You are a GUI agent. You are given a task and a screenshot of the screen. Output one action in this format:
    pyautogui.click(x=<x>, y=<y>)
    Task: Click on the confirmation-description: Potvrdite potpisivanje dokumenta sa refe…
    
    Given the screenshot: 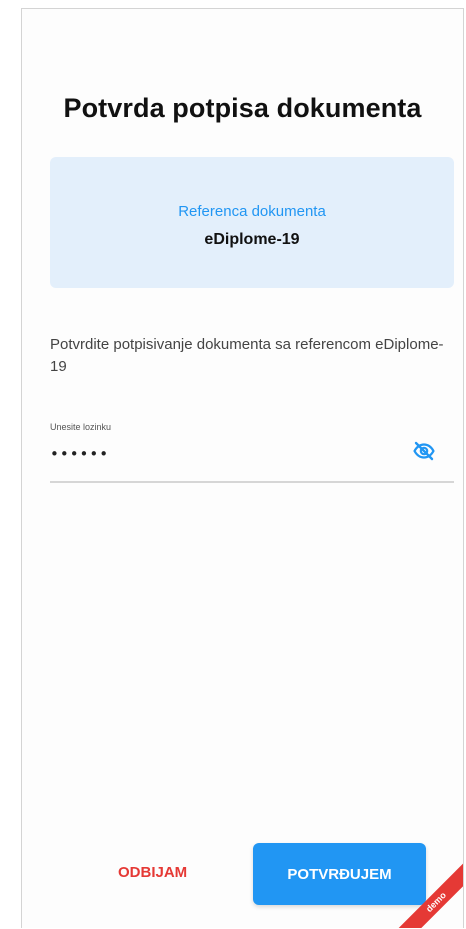 What is the action you would take?
    pyautogui.click(x=247, y=355)
    